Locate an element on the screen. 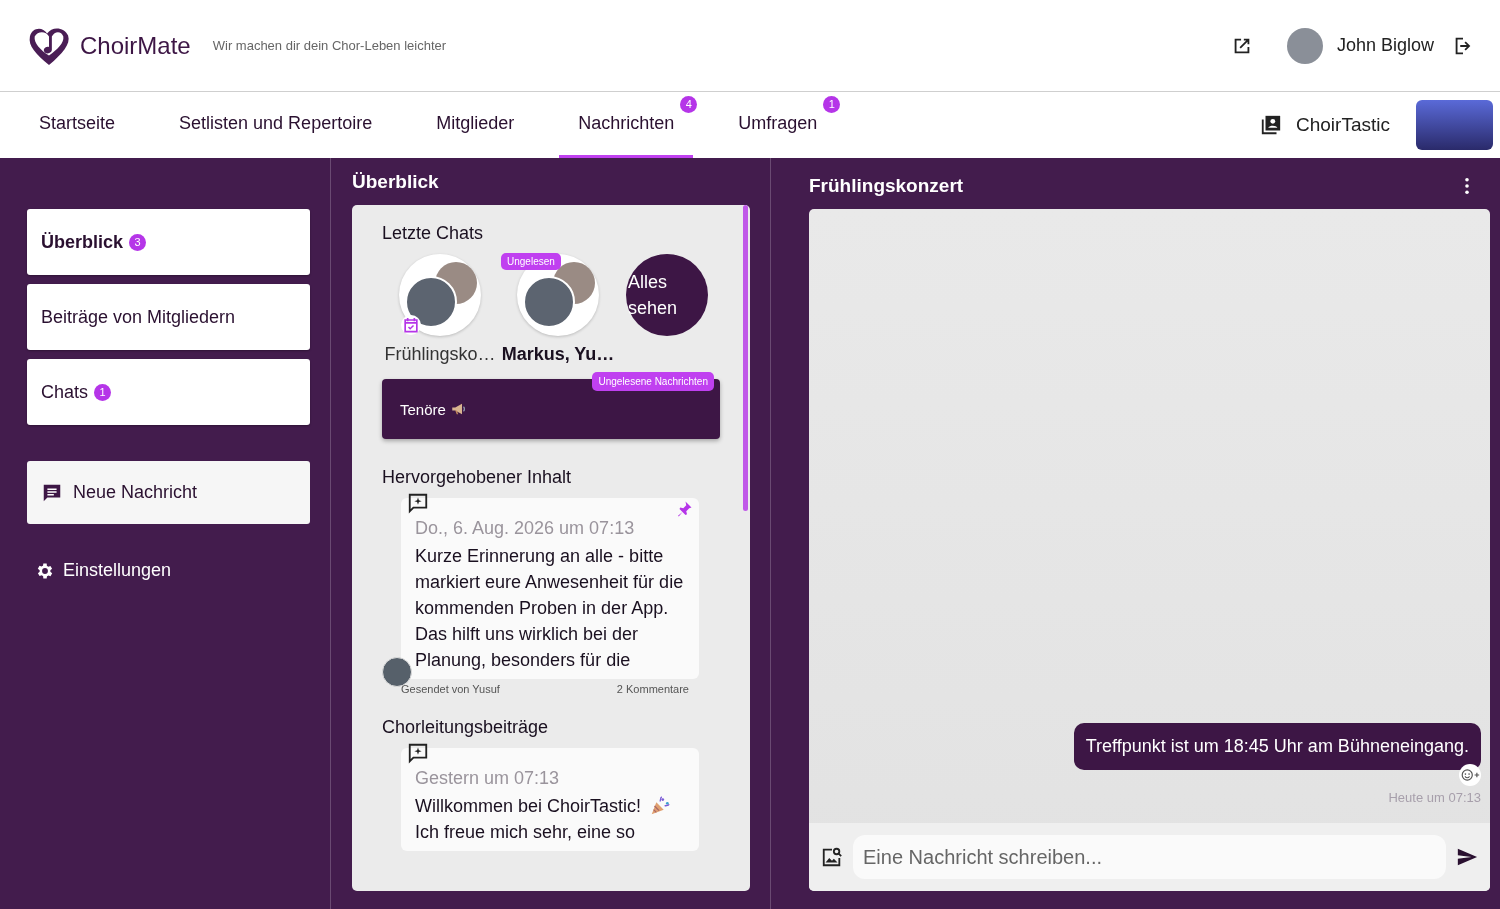 The image size is (1500, 909). pin-icon is located at coordinates (684, 509).